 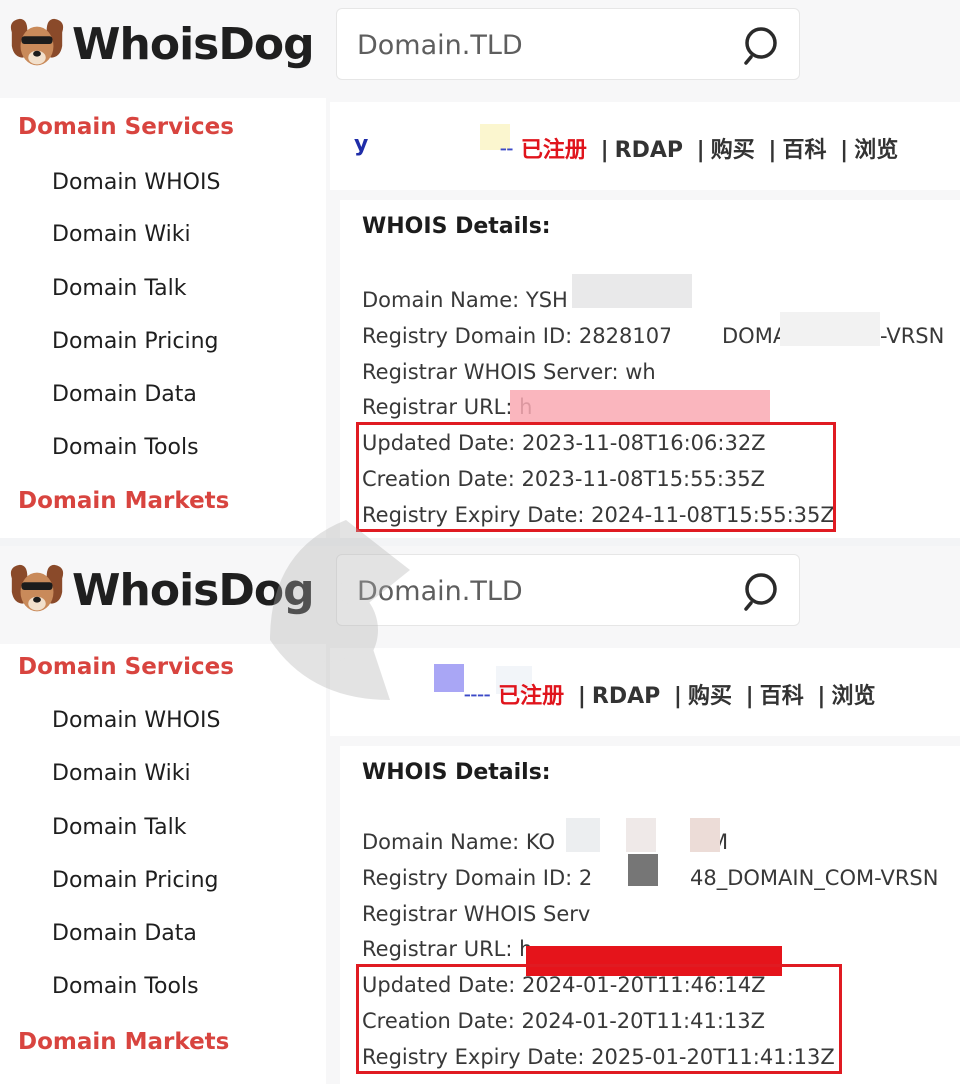 I want to click on whois-line-registry-id: Registry Domain ID: 28281073, so click(x=524, y=336).